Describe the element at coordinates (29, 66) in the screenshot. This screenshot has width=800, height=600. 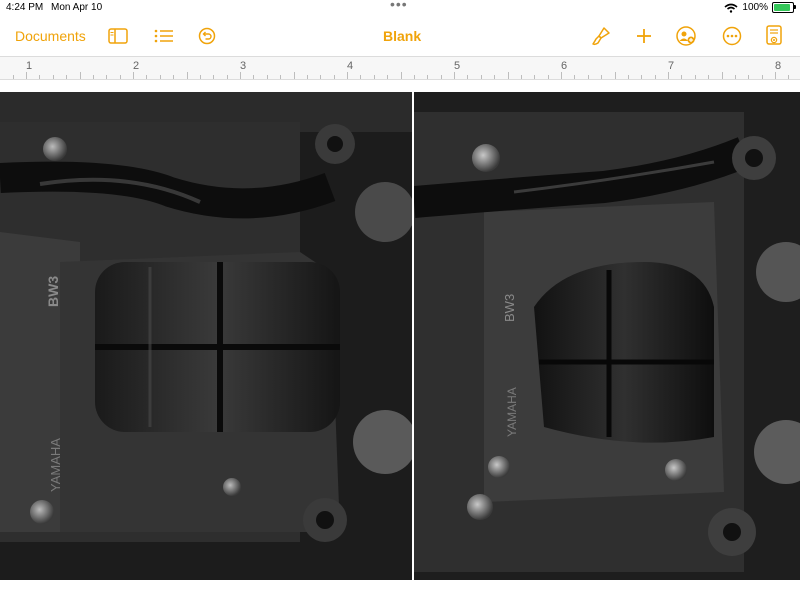
I see `ruler-mark: 1` at that location.